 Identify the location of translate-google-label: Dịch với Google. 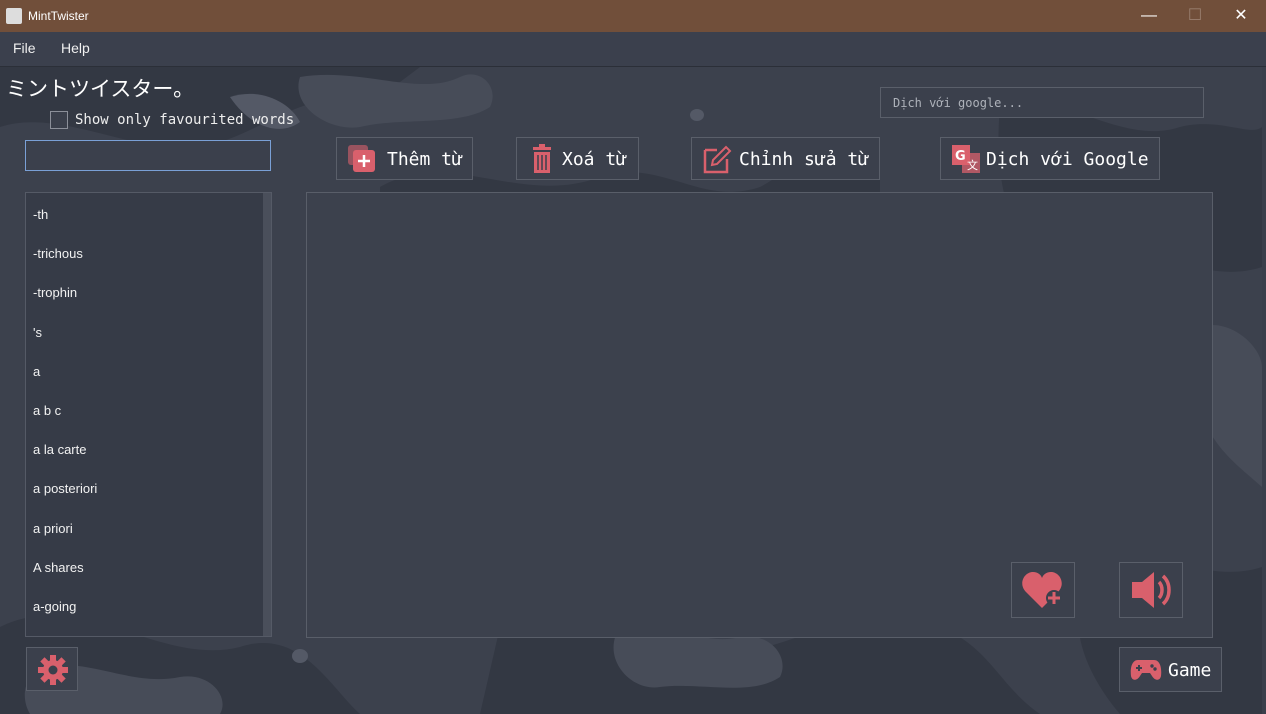
(1067, 159).